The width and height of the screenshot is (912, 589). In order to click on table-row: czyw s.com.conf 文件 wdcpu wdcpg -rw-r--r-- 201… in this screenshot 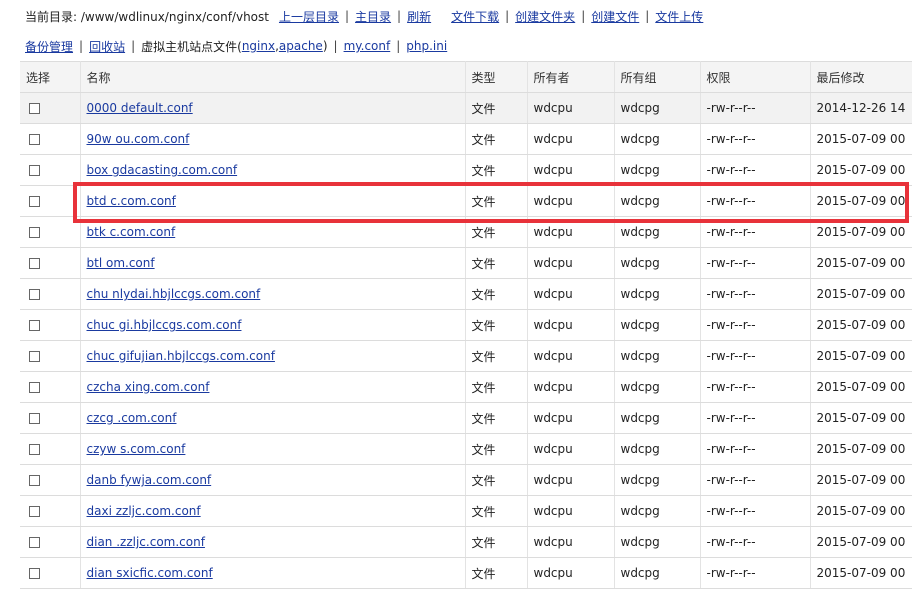, I will do `click(466, 449)`.